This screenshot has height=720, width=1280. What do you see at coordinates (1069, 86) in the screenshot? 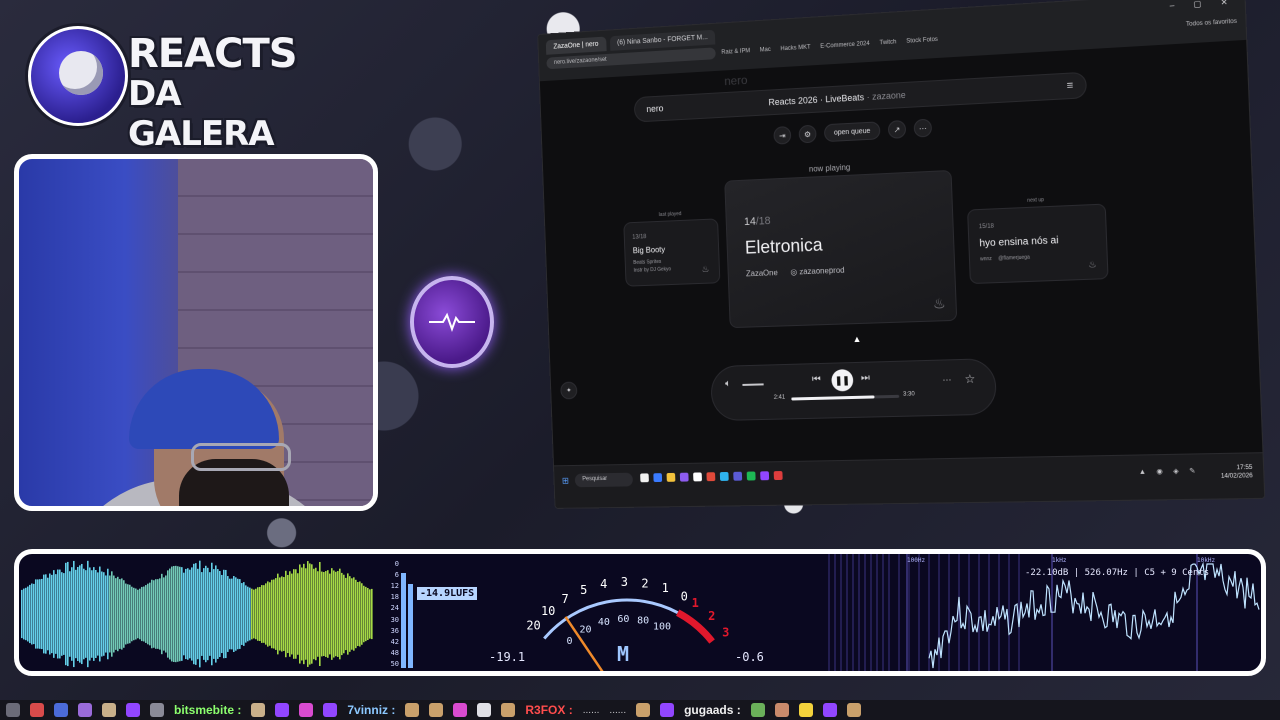
I see `hamburger-menu-icon: ≡` at bounding box center [1069, 86].